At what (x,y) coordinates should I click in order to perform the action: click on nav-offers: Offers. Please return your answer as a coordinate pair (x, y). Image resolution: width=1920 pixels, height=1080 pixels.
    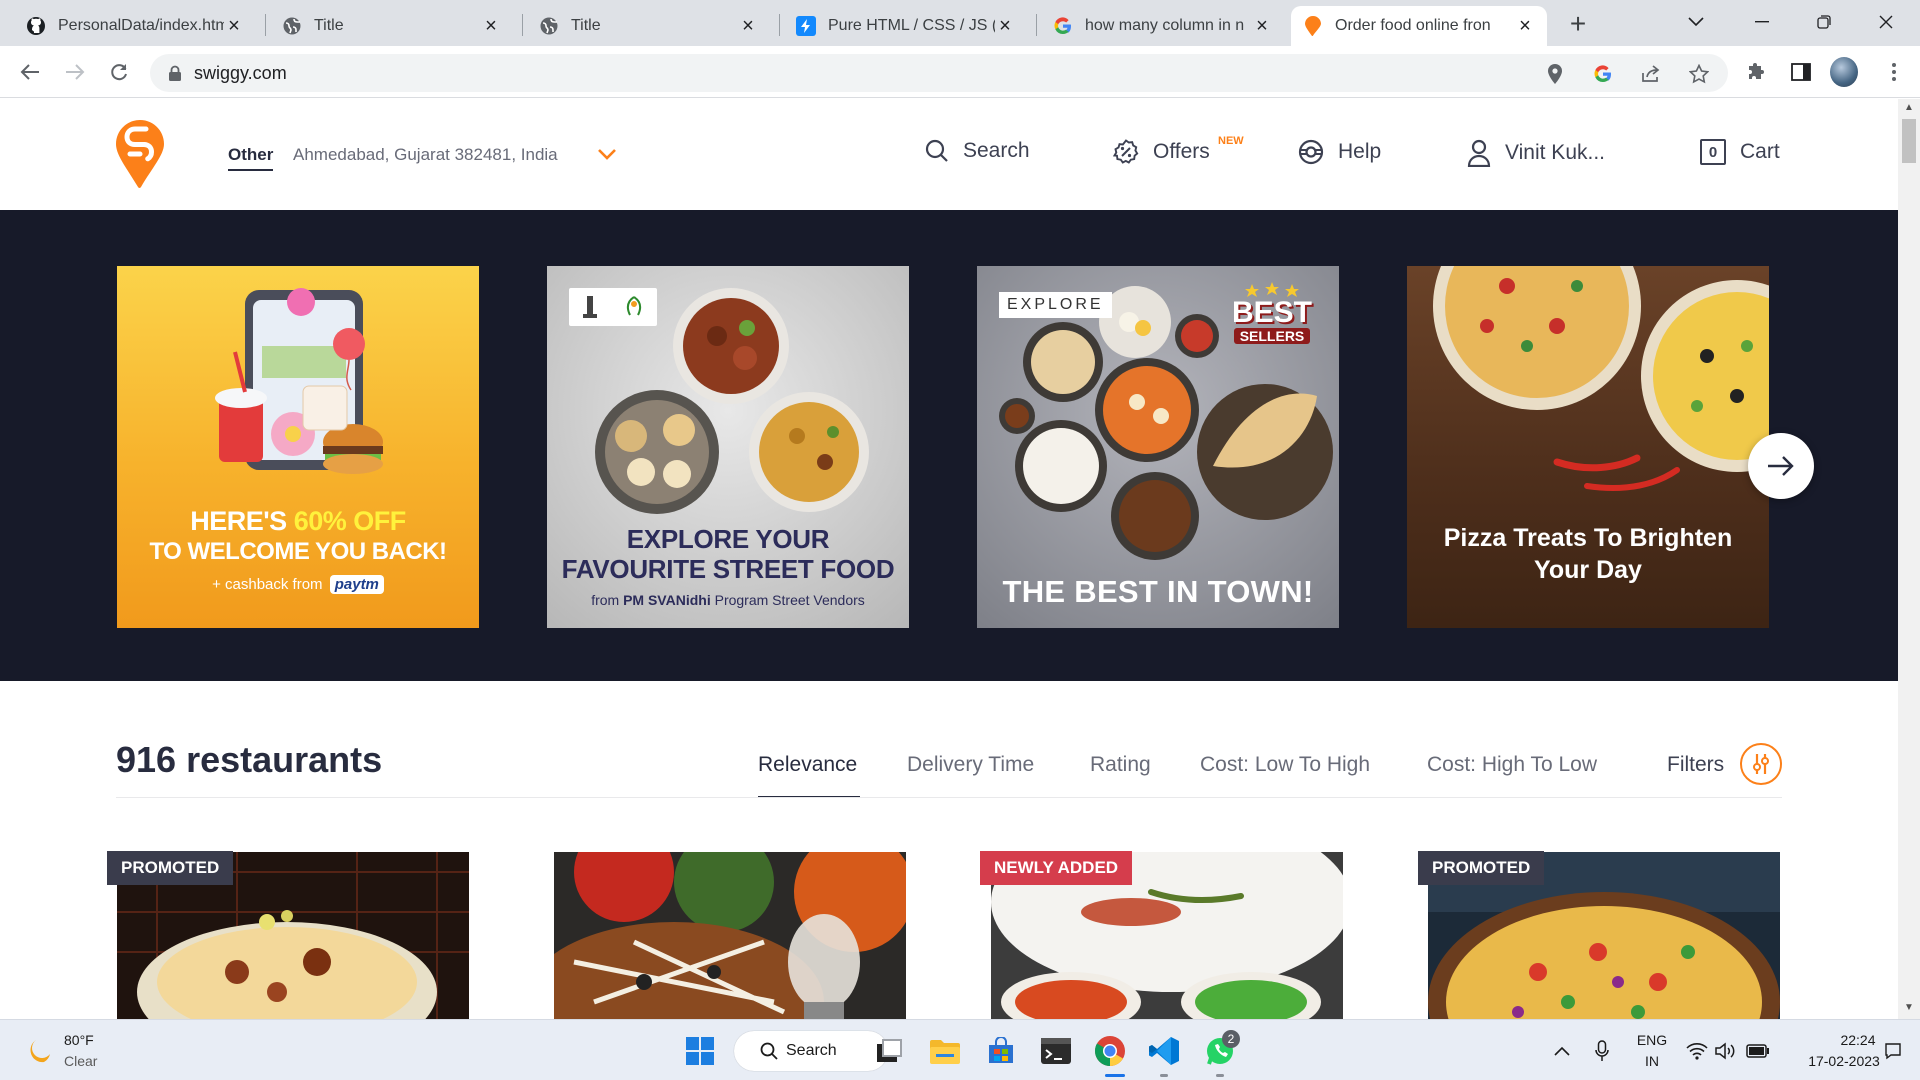
    Looking at the image, I should click on (1161, 152).